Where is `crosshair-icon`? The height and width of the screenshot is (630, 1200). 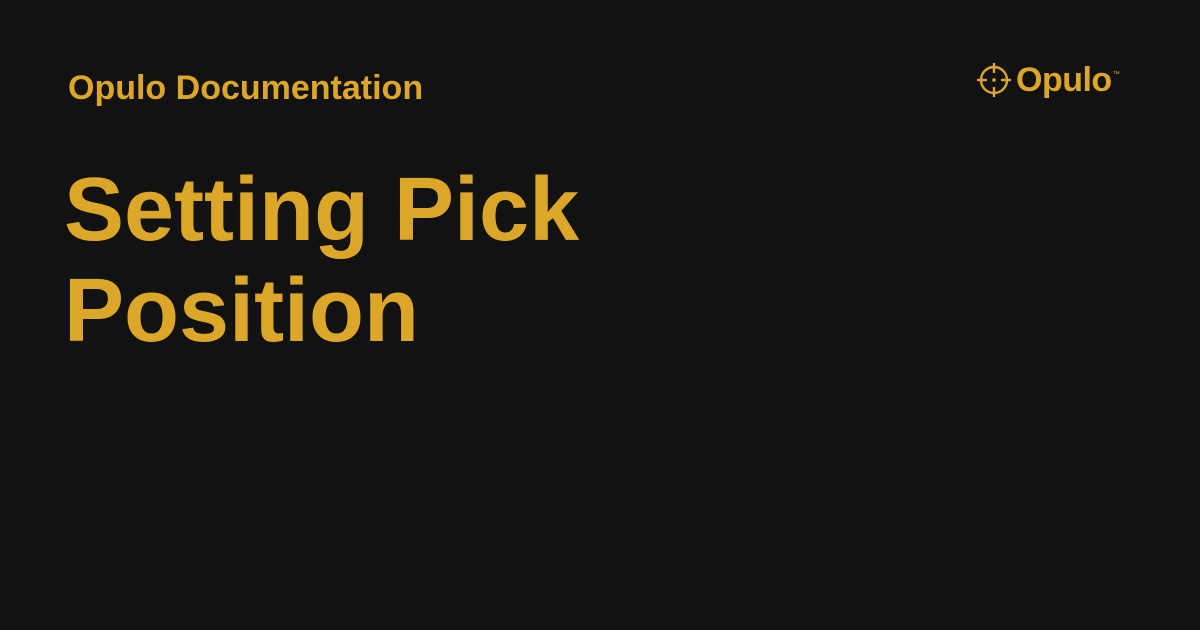
crosshair-icon is located at coordinates (994, 80).